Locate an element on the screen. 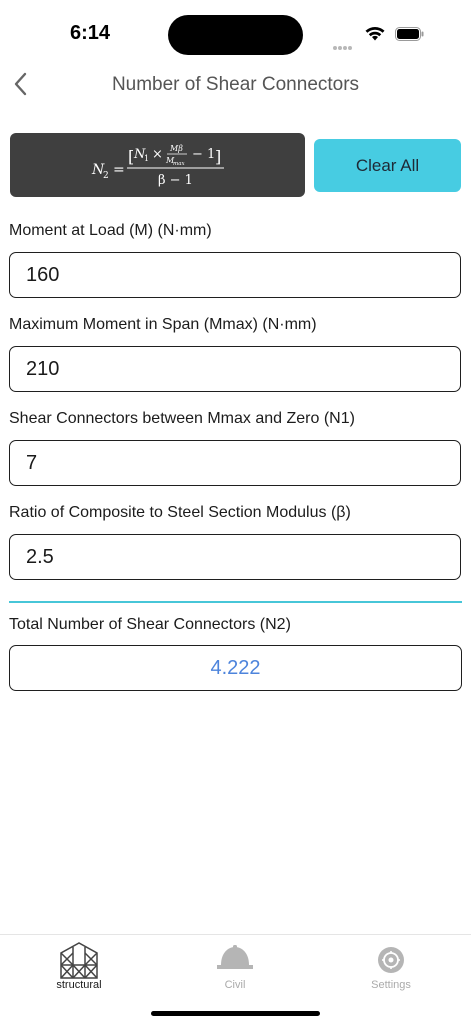 This screenshot has width=471, height=1025. tab-structural-label: structural is located at coordinates (79, 985).